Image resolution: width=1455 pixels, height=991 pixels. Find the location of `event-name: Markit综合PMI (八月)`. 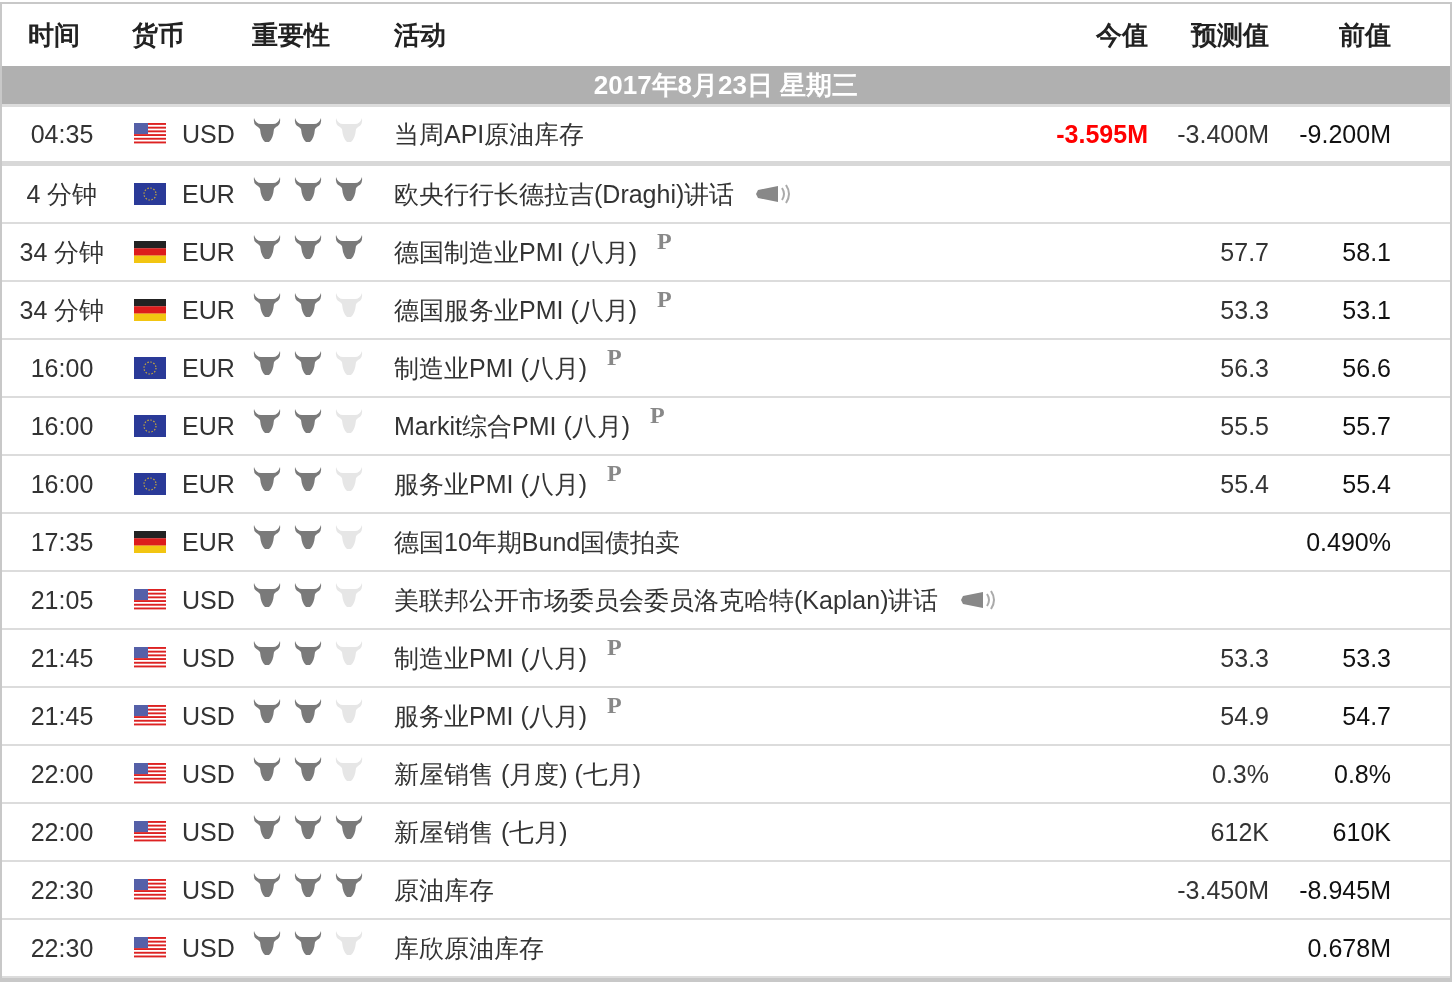

event-name: Markit综合PMI (八月) is located at coordinates (512, 426).